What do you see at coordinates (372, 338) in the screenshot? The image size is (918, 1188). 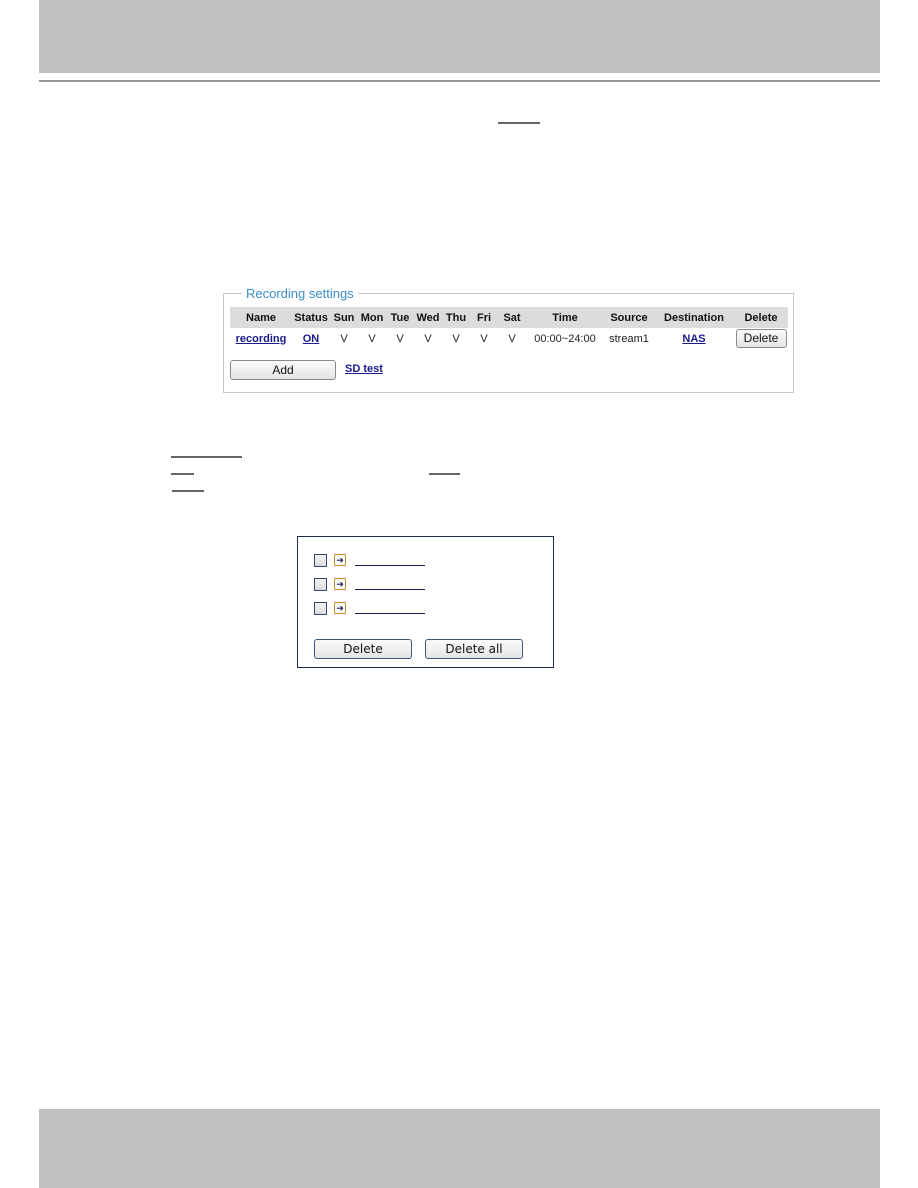 I see `schedule-mon: V` at bounding box center [372, 338].